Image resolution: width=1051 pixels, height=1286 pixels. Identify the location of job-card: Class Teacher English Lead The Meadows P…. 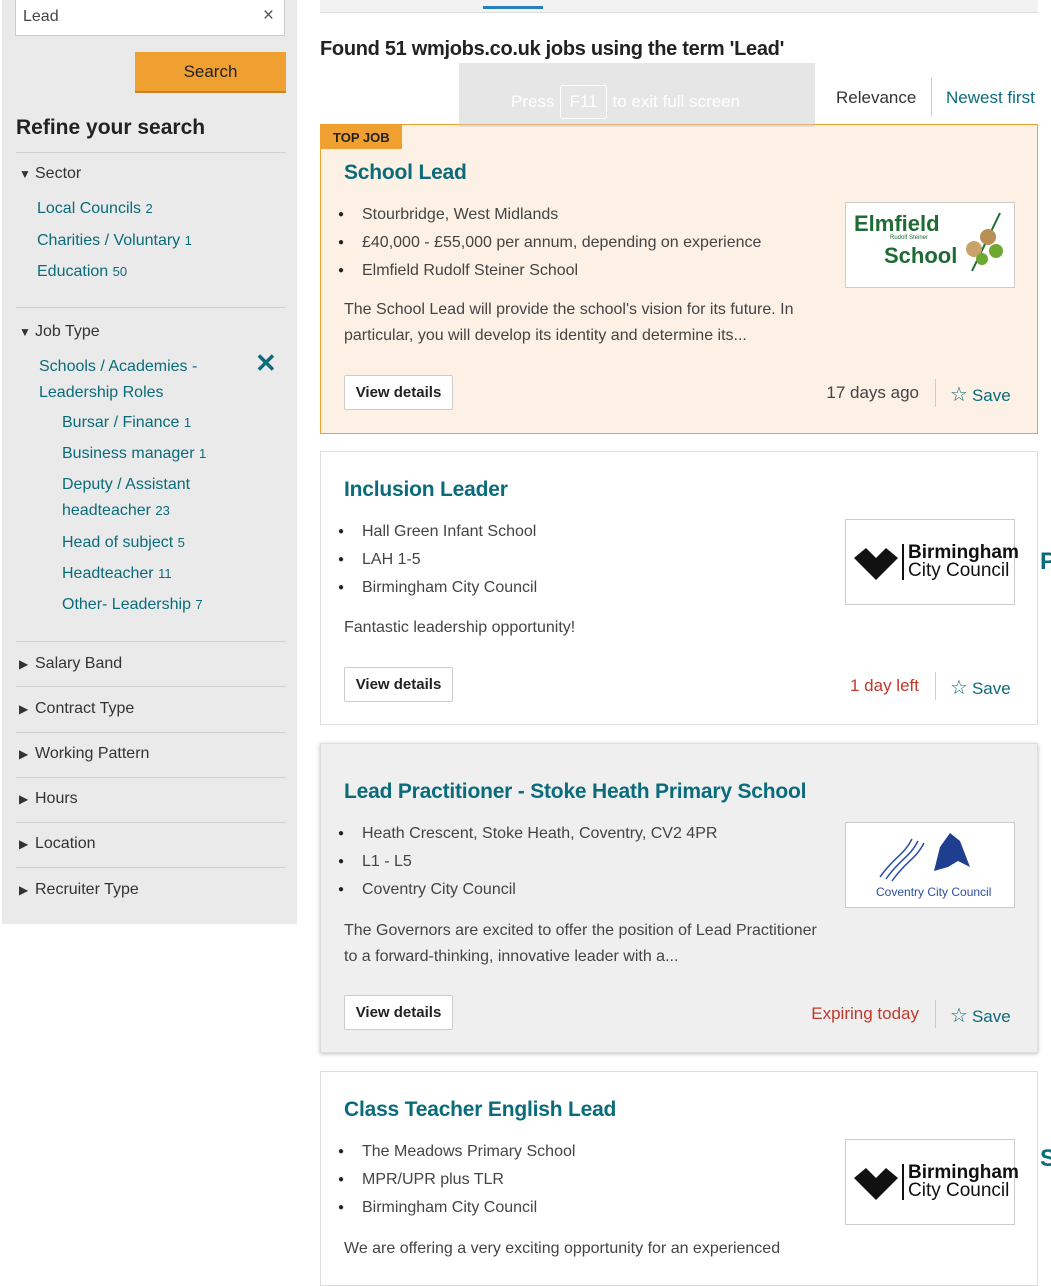
(679, 1178).